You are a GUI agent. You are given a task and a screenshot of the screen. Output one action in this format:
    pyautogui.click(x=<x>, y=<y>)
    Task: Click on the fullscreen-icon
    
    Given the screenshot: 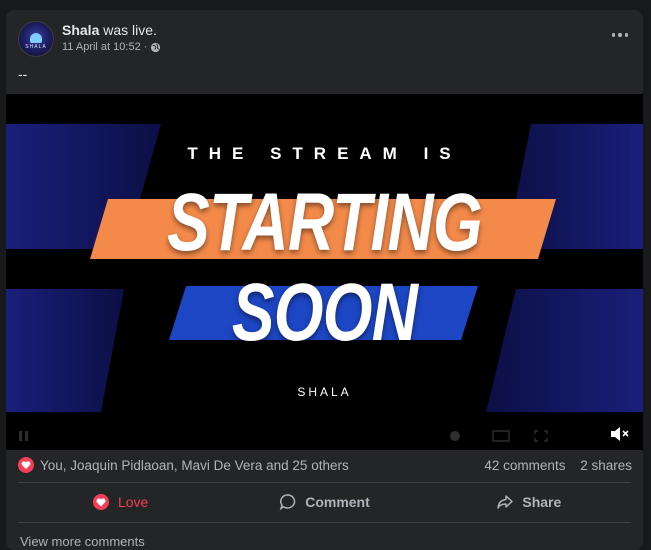 What is the action you would take?
    pyautogui.click(x=541, y=436)
    